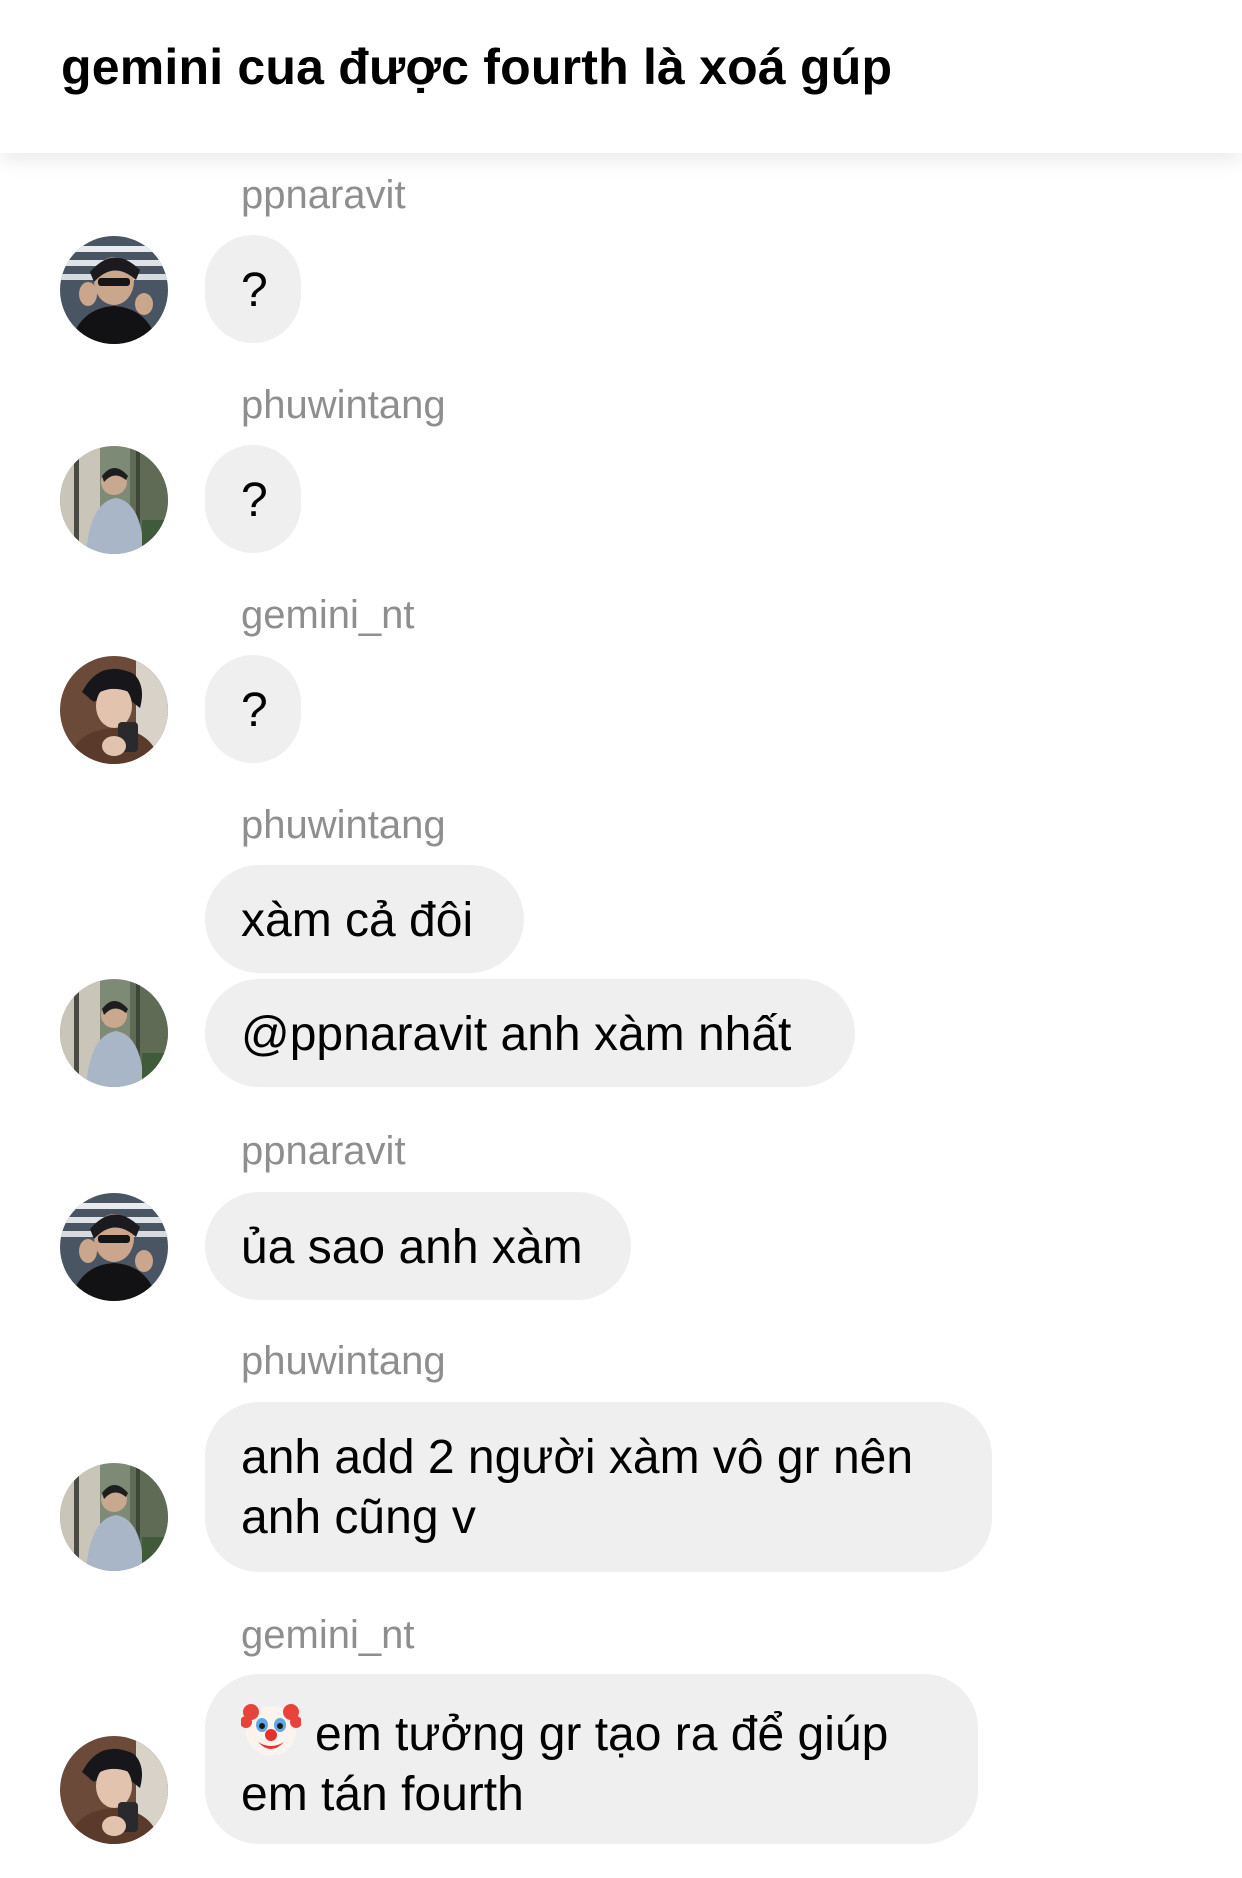  I want to click on message-bubble: anh add 2 người xàm vô gr nên anh cũng v, so click(598, 1487).